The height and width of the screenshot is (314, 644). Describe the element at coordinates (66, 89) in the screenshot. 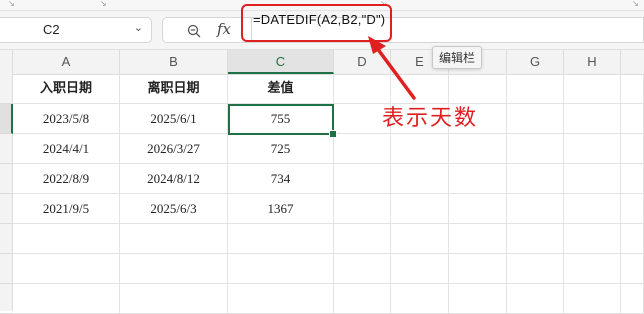

I see `cell-header: 入职日期` at that location.